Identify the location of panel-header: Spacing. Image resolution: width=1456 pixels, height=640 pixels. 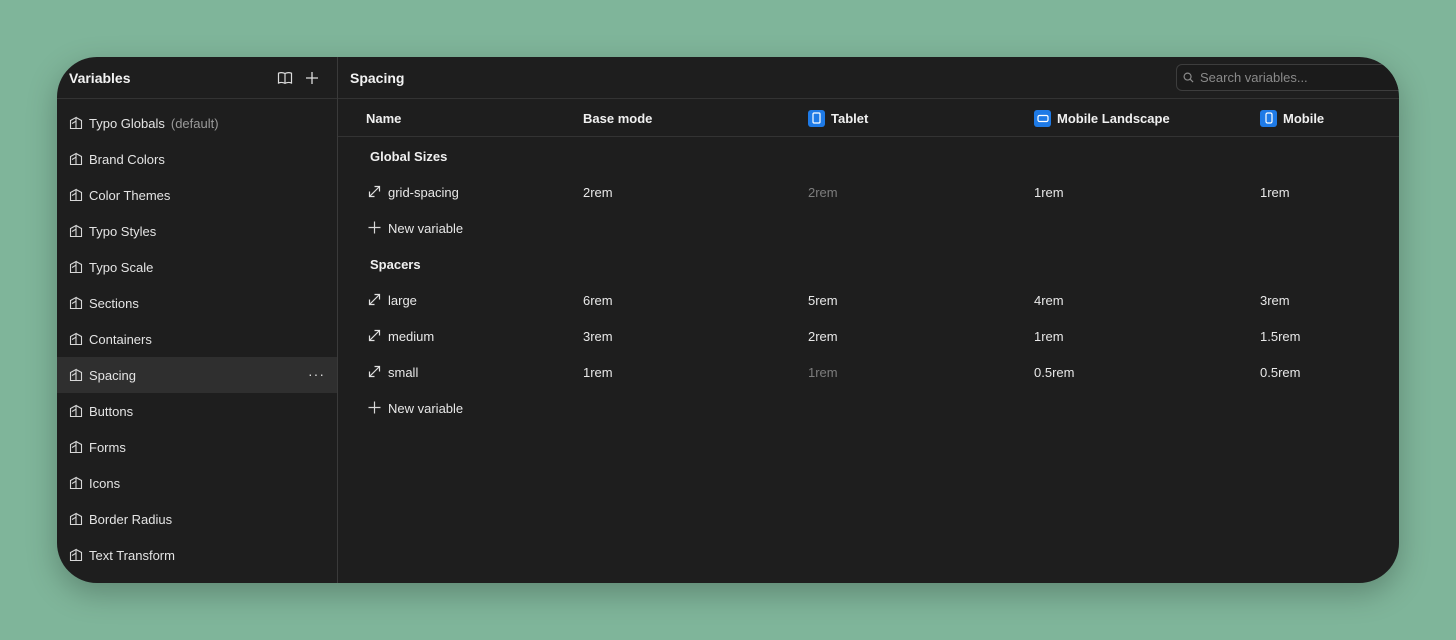
(868, 78).